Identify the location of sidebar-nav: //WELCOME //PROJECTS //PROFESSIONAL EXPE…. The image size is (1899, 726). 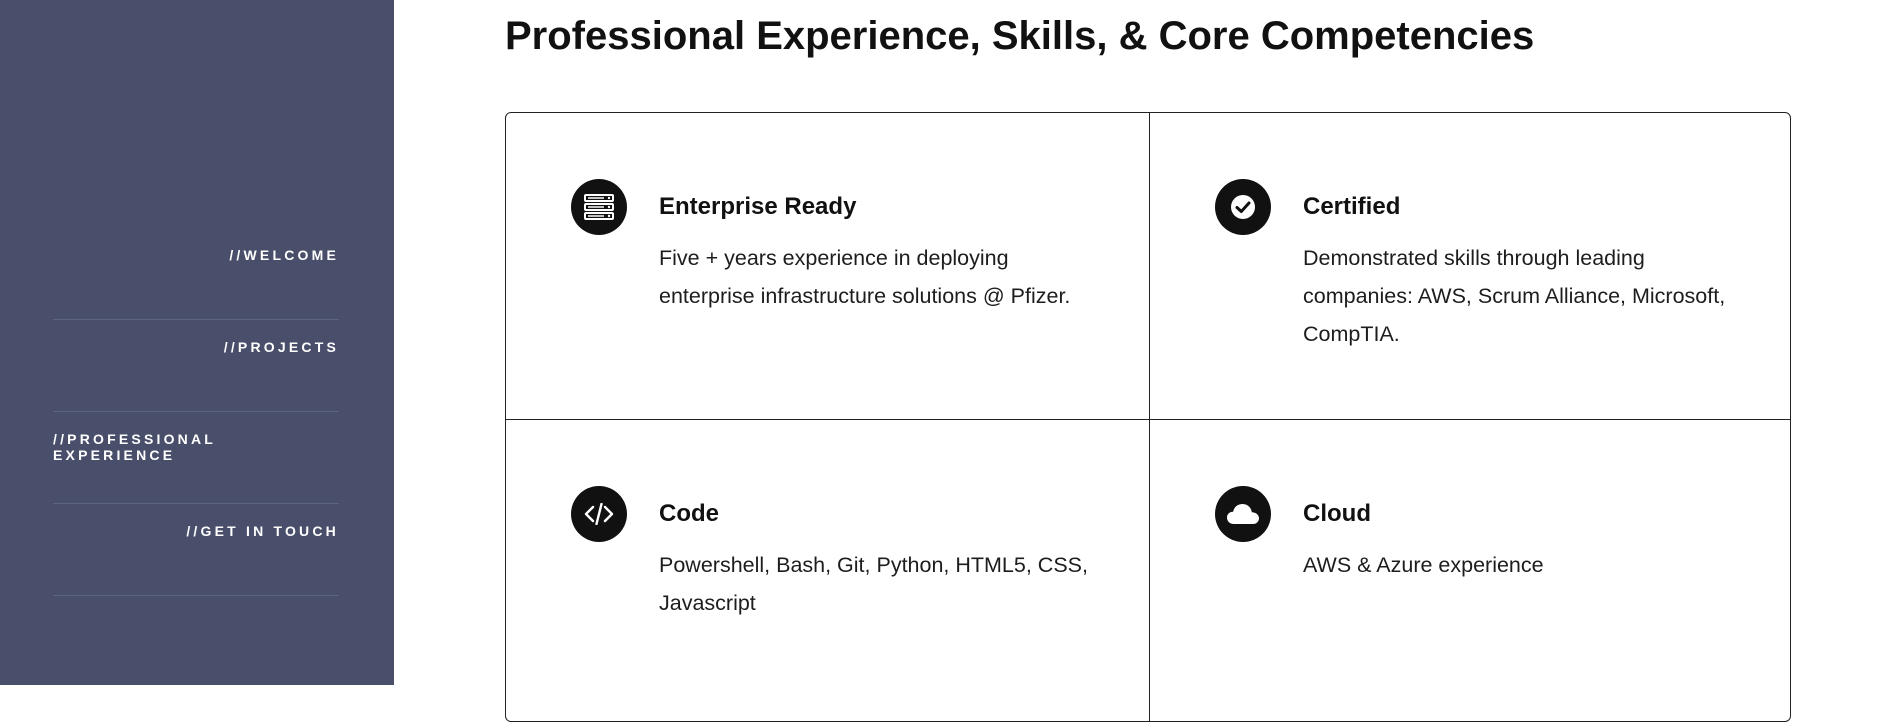
(196, 414).